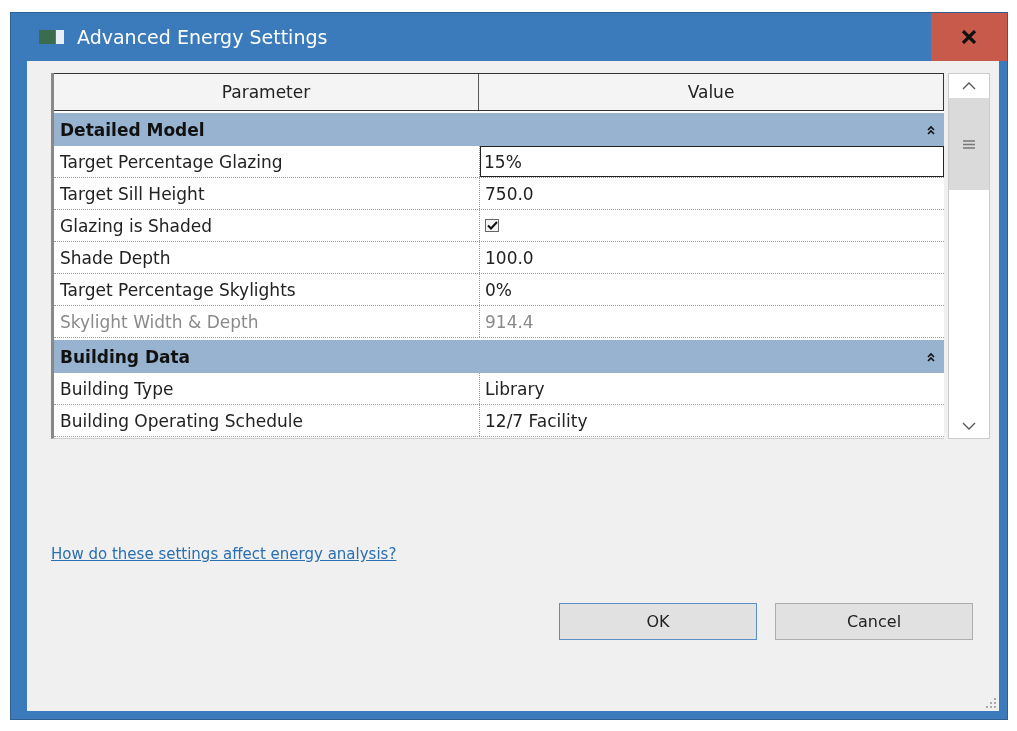  Describe the element at coordinates (267, 193) in the screenshot. I see `parameter-name: Target Sill Height` at that location.